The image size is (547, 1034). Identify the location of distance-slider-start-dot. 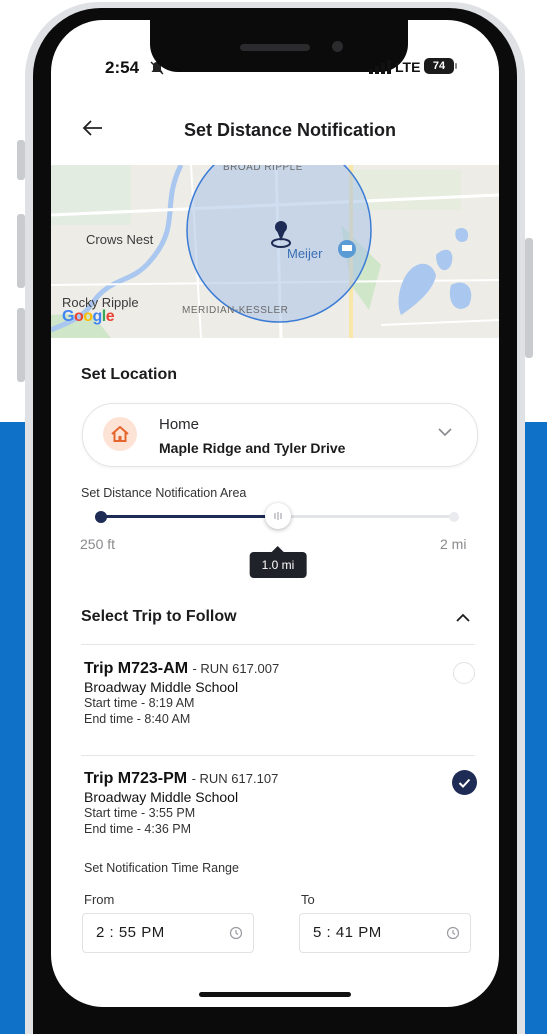
(101, 517).